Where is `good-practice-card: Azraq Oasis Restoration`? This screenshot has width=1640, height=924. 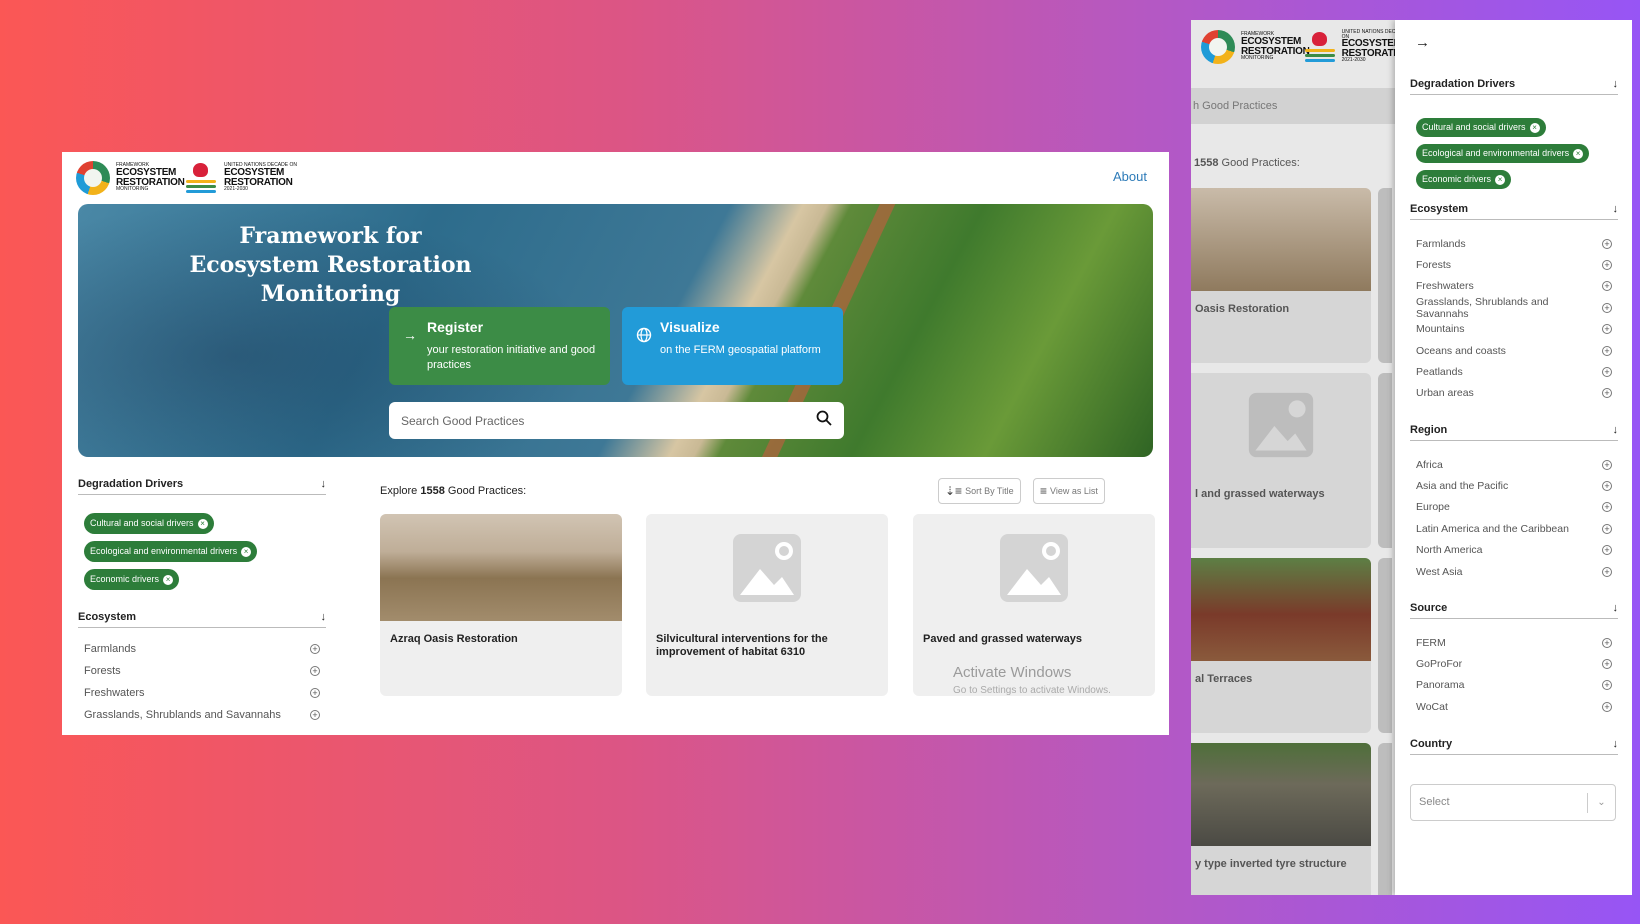 good-practice-card: Azraq Oasis Restoration is located at coordinates (501, 605).